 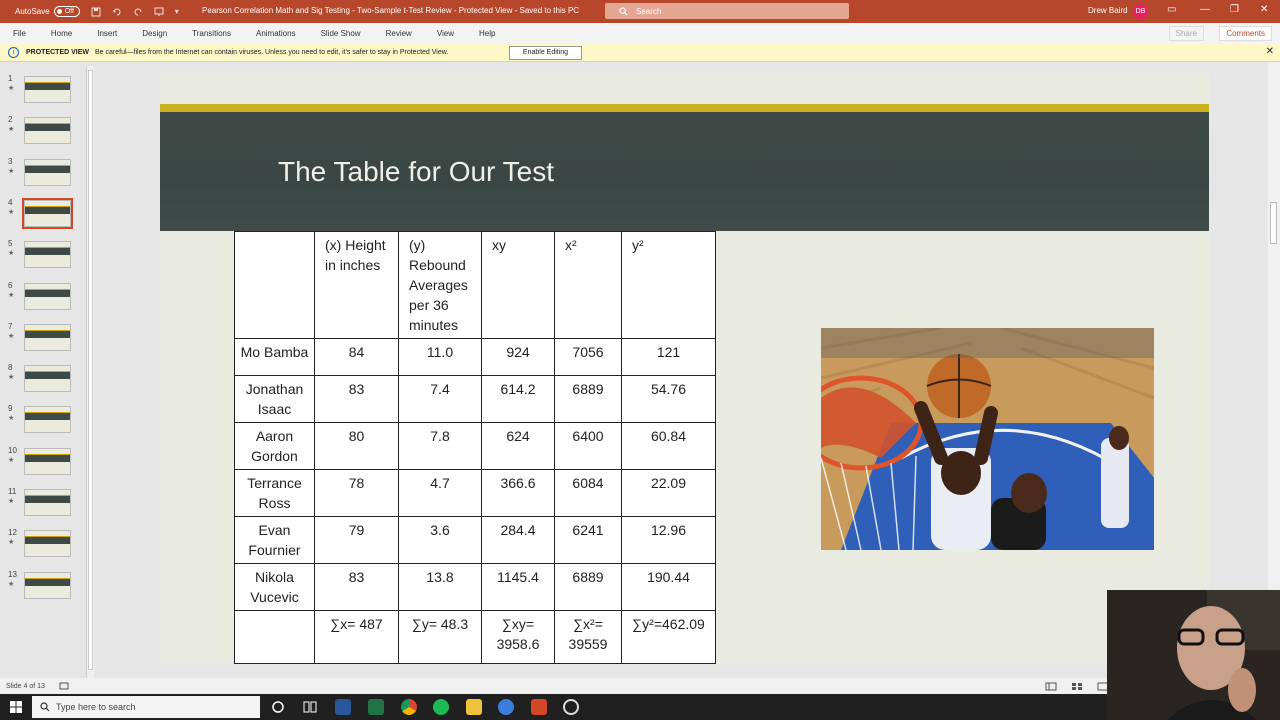 What do you see at coordinates (96, 707) in the screenshot?
I see `taskbar-search-placeholder: Type here to search` at bounding box center [96, 707].